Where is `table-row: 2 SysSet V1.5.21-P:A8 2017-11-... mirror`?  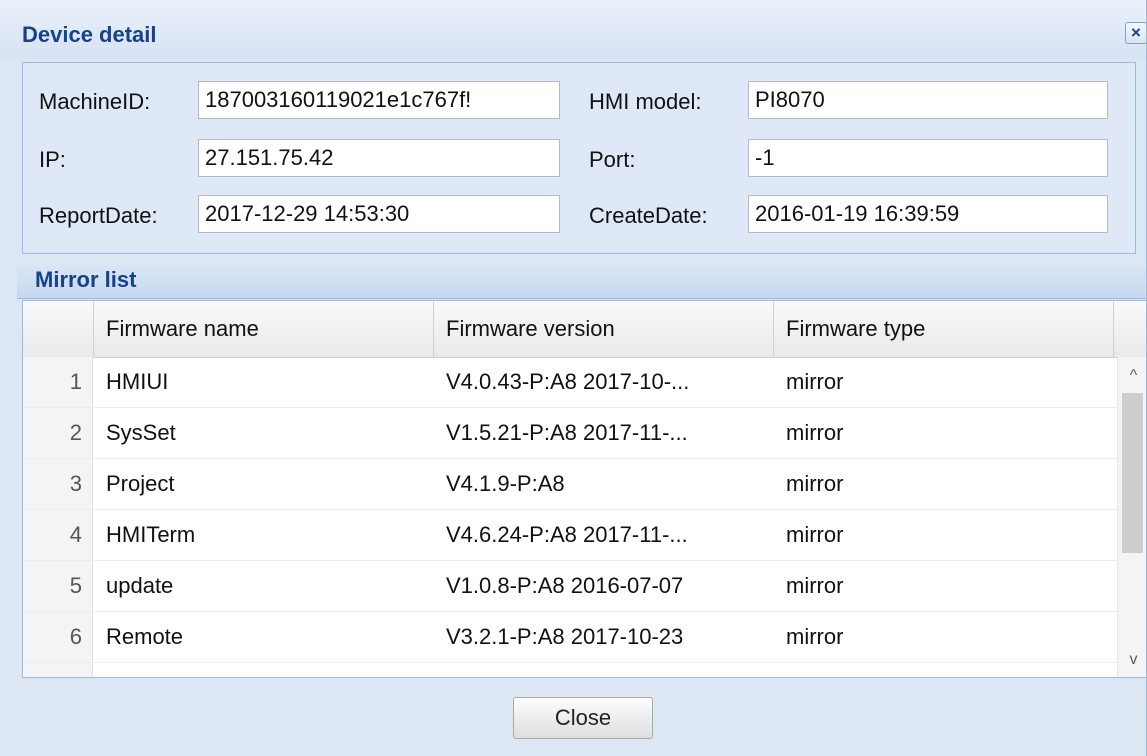
table-row: 2 SysSet V1.5.21-P:A8 2017-11-... mirror is located at coordinates (570, 433).